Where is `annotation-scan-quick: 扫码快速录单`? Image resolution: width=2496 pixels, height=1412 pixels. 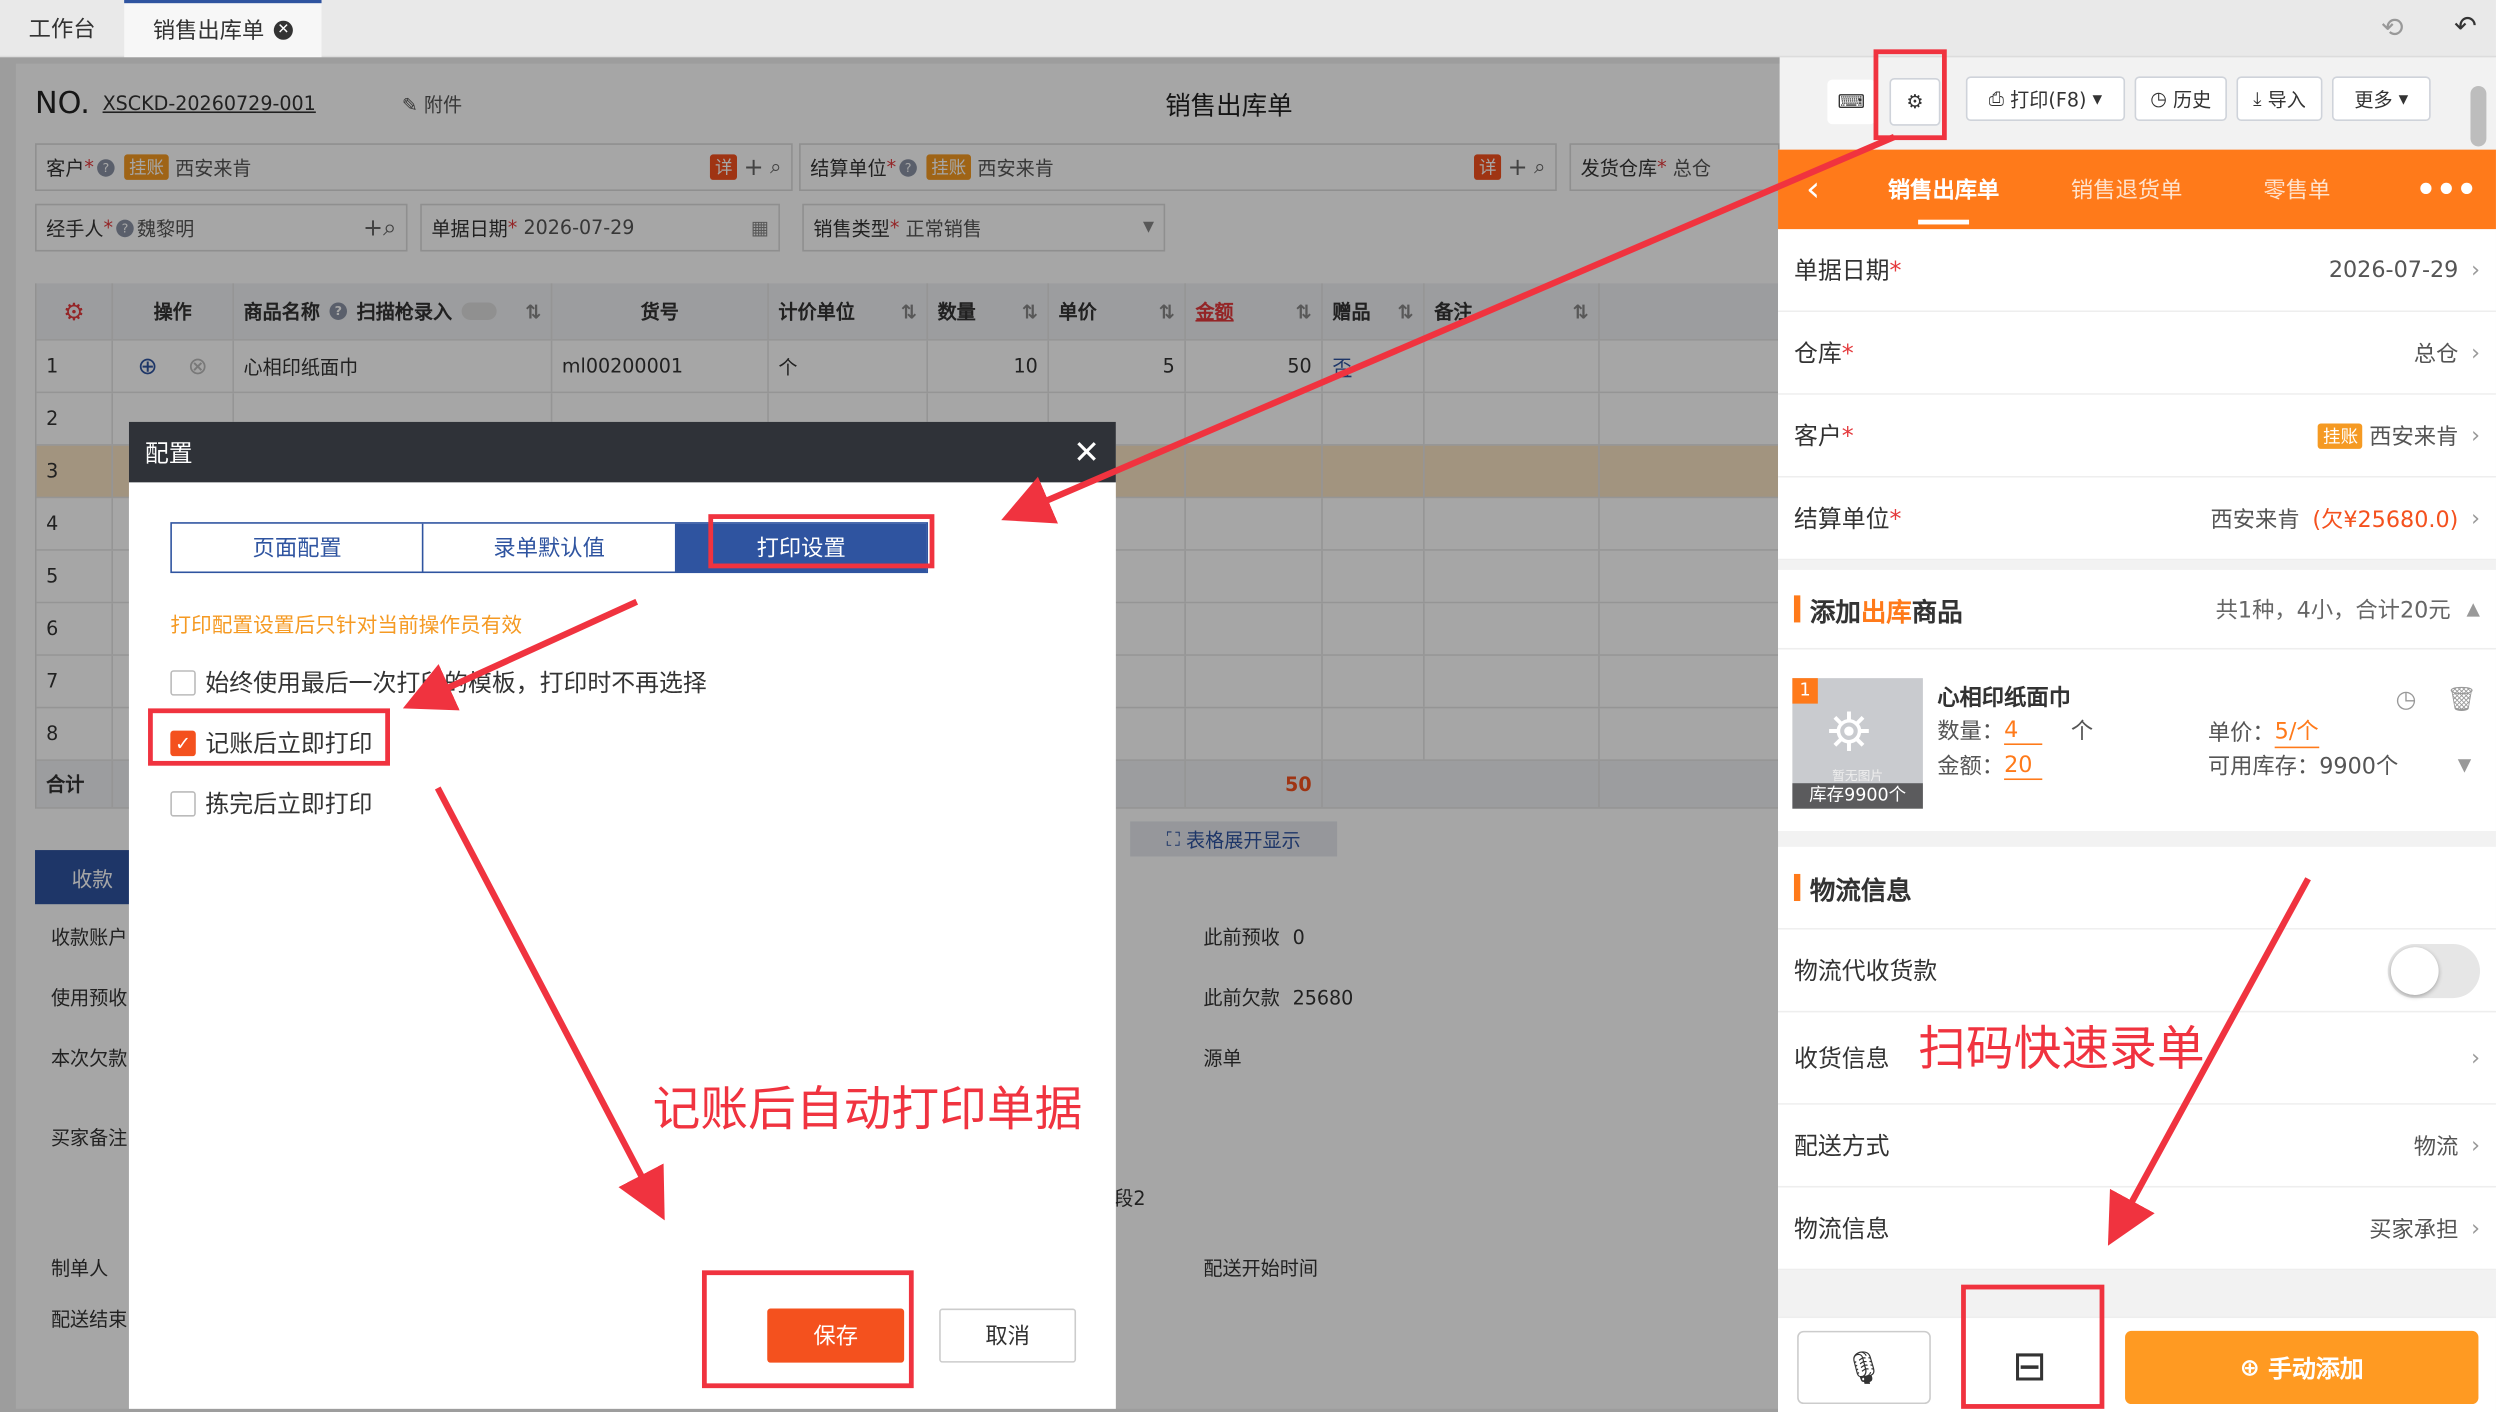 annotation-scan-quick: 扫码快速录单 is located at coordinates (2061, 1049).